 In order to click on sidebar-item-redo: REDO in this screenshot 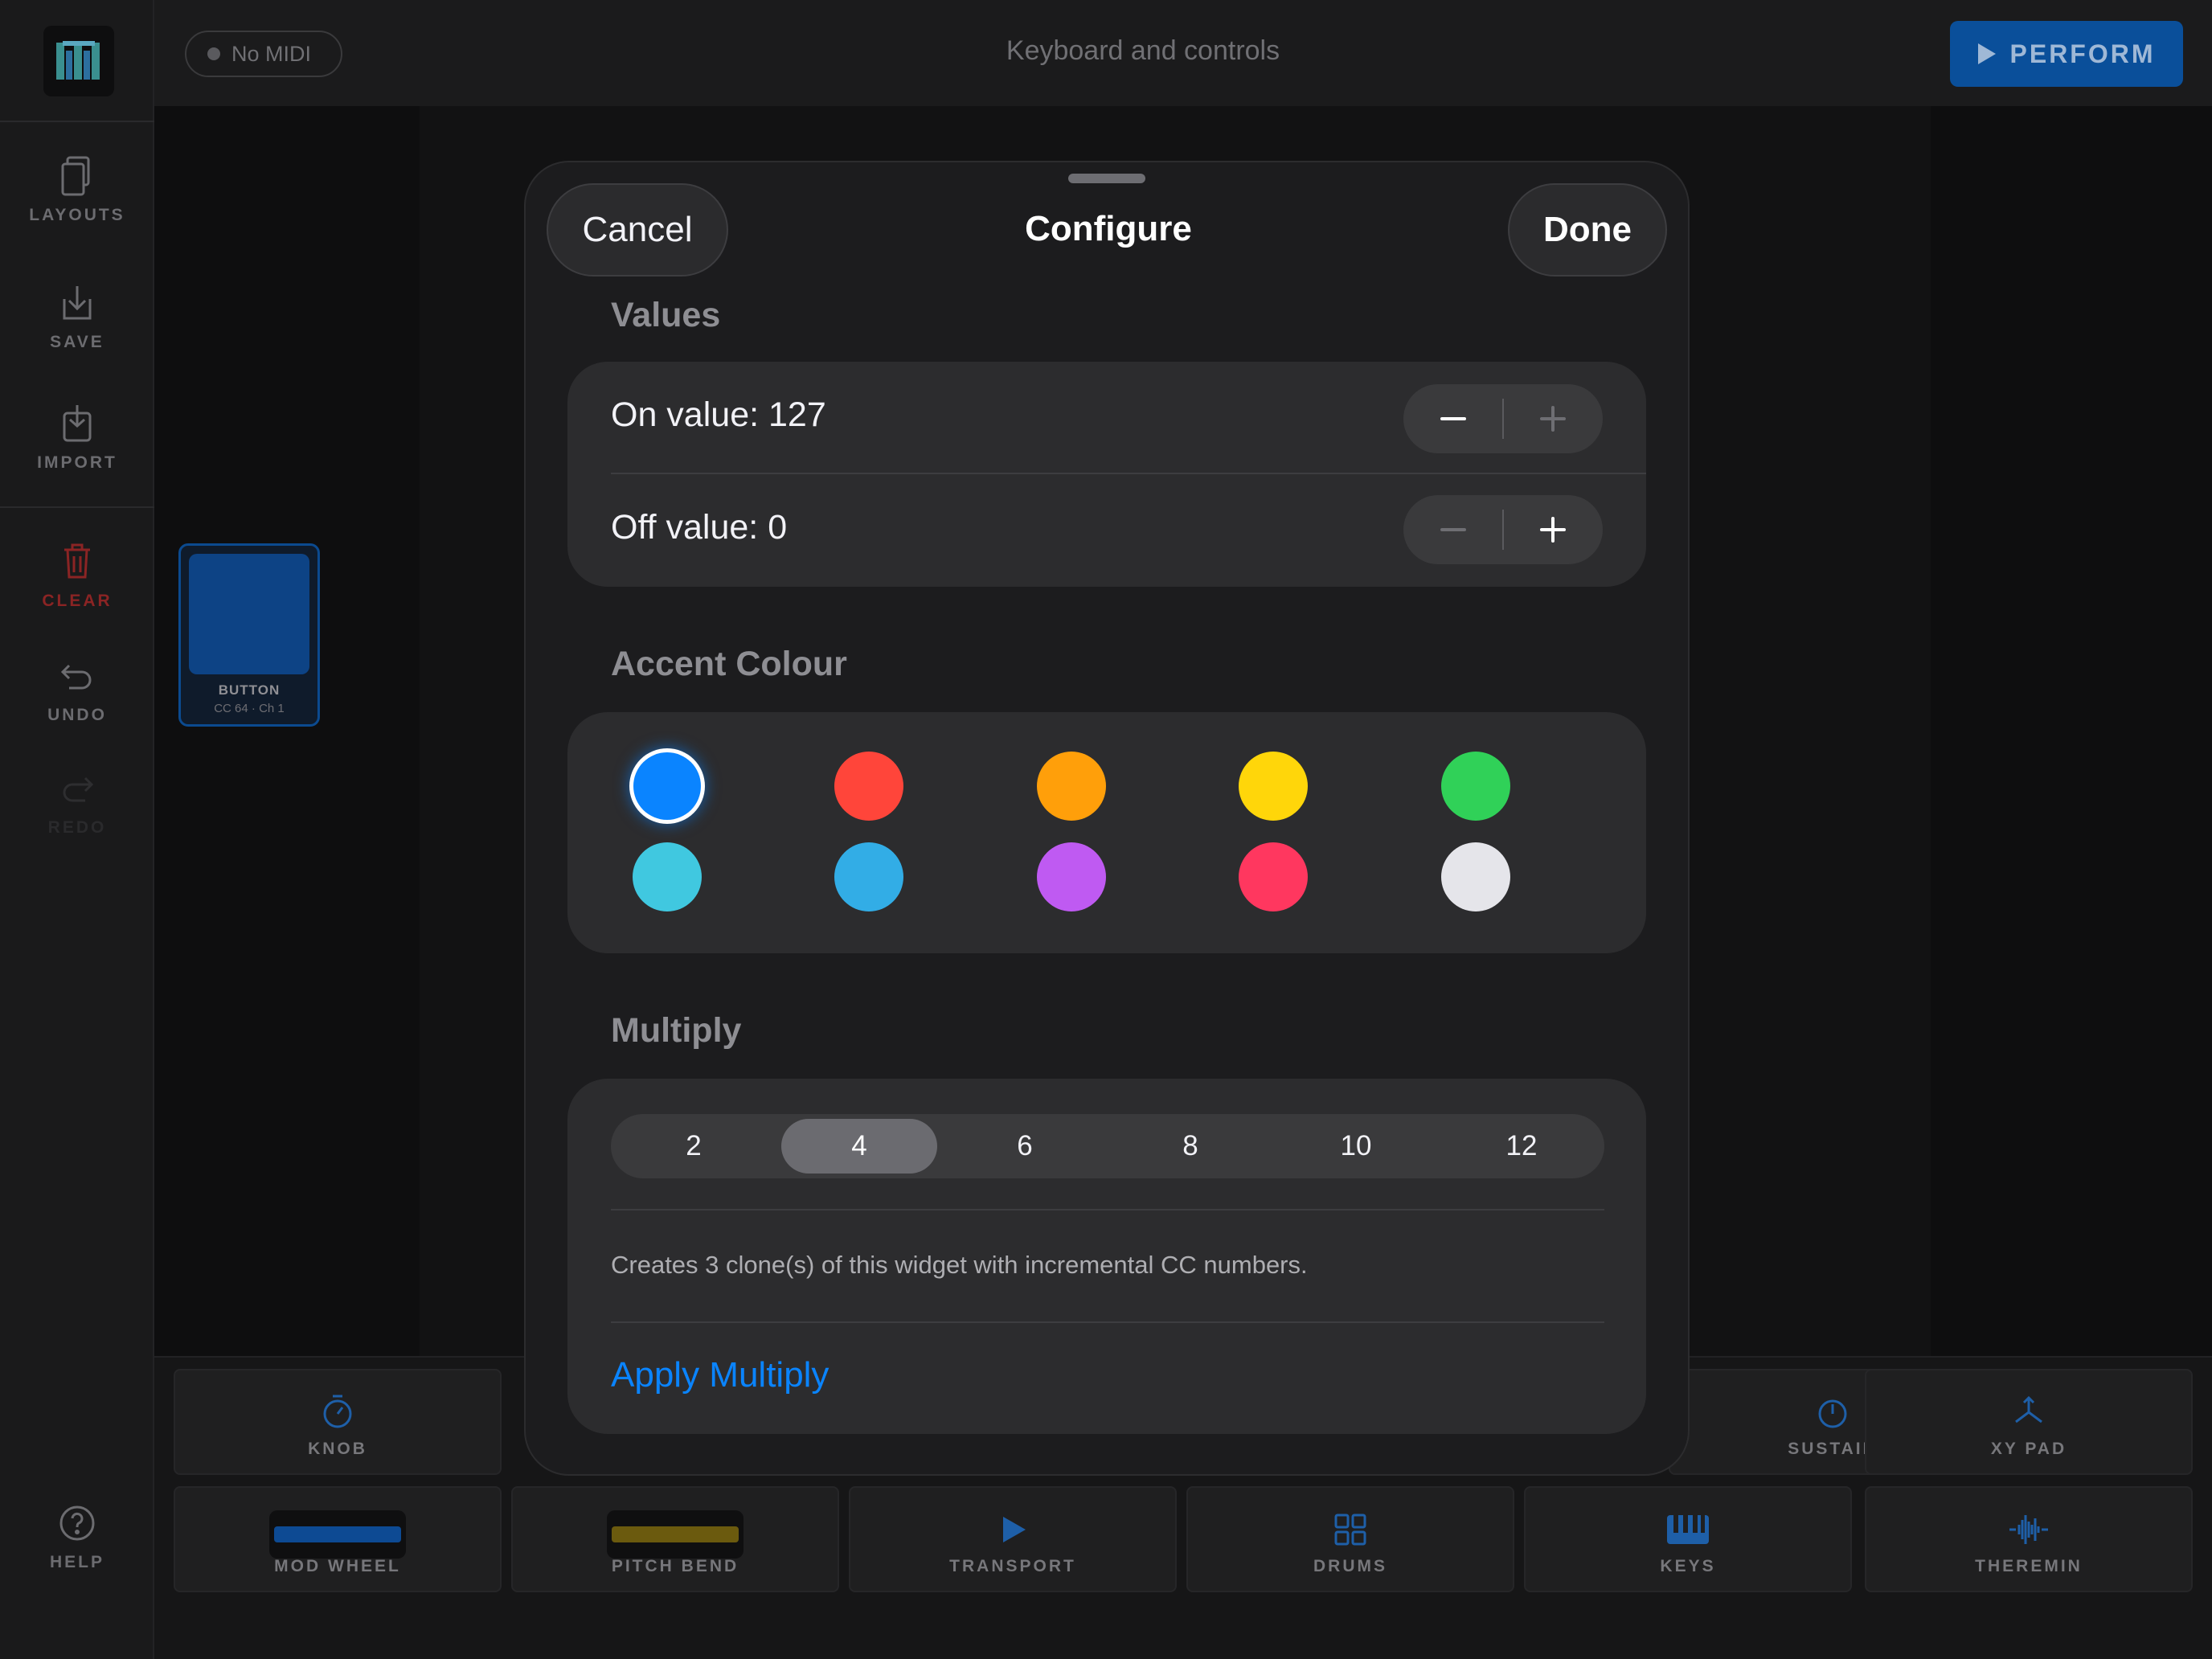, I will do `click(77, 802)`.